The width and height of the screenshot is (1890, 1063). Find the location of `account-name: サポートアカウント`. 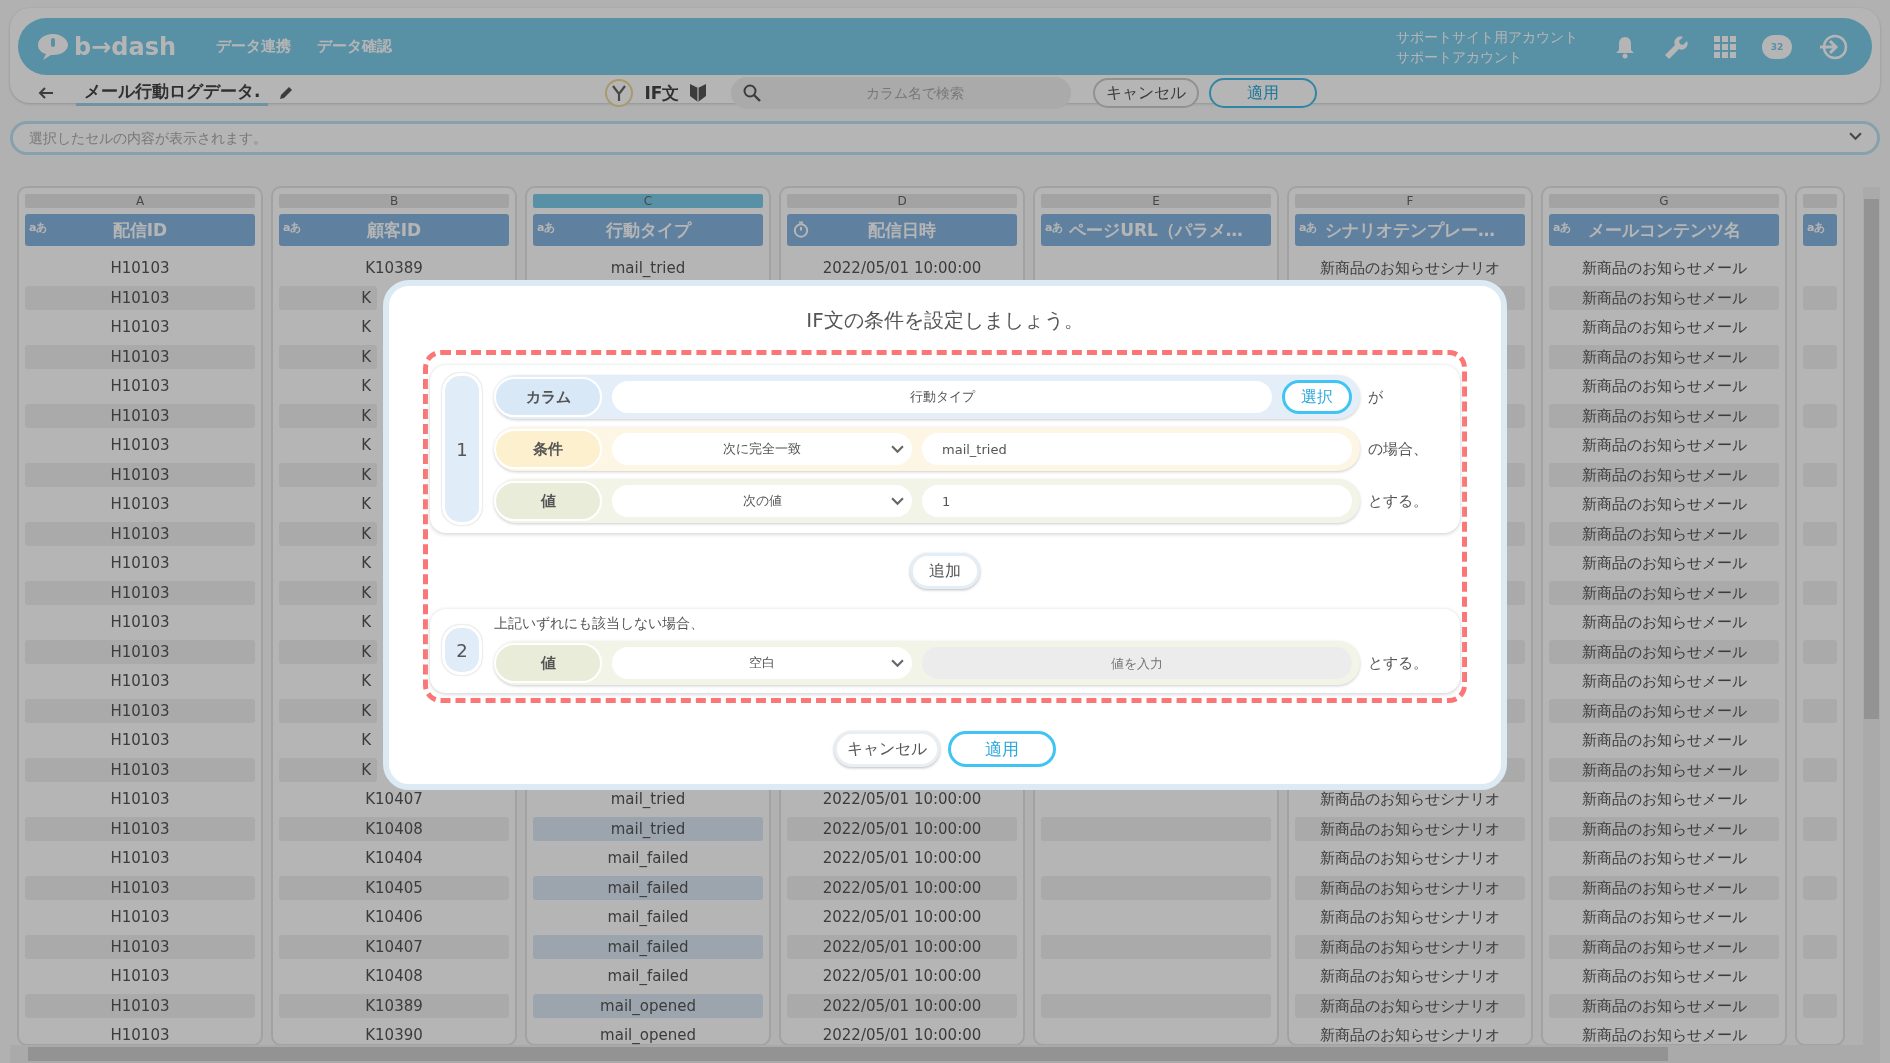

account-name: サポートアカウント is located at coordinates (1459, 57).